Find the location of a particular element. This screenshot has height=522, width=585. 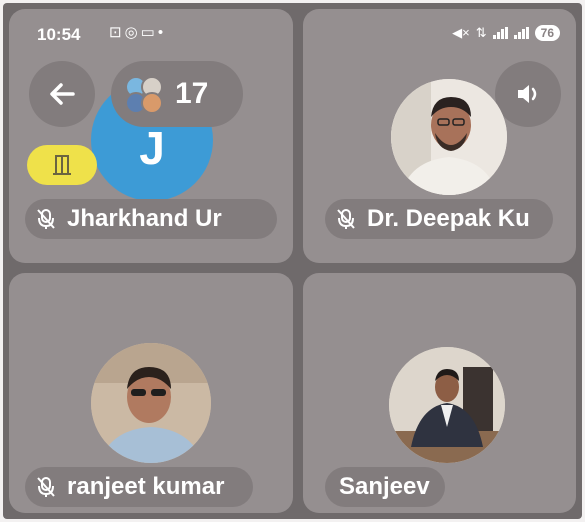

name-tag-jharkhand: Jharkhand Ur is located at coordinates (151, 219).